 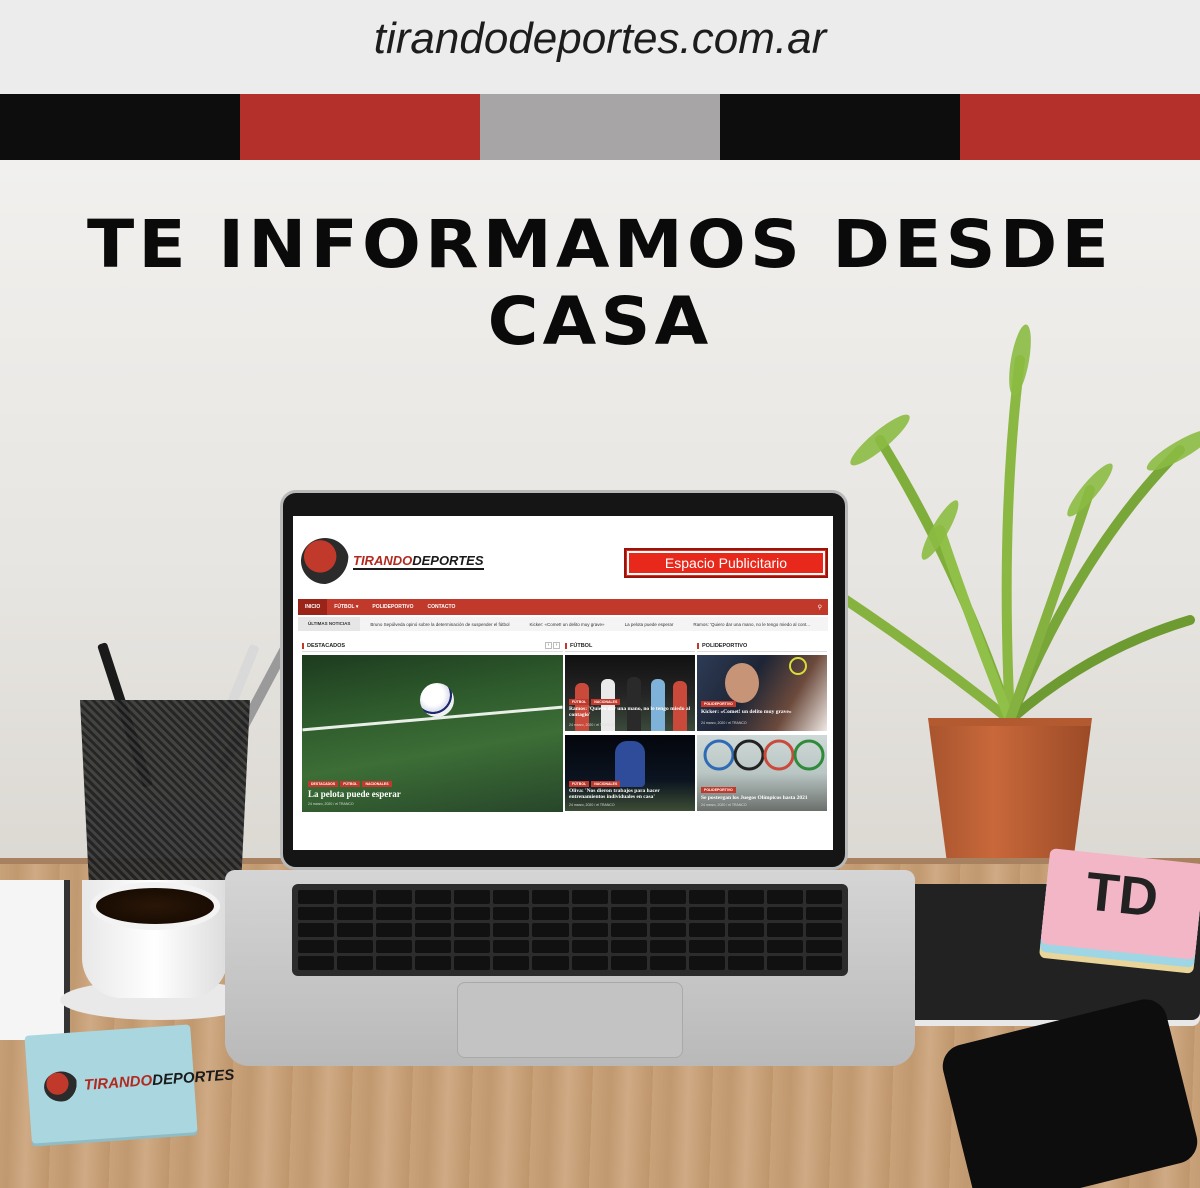 What do you see at coordinates (61, 1086) in the screenshot?
I see `logo-mark-icon` at bounding box center [61, 1086].